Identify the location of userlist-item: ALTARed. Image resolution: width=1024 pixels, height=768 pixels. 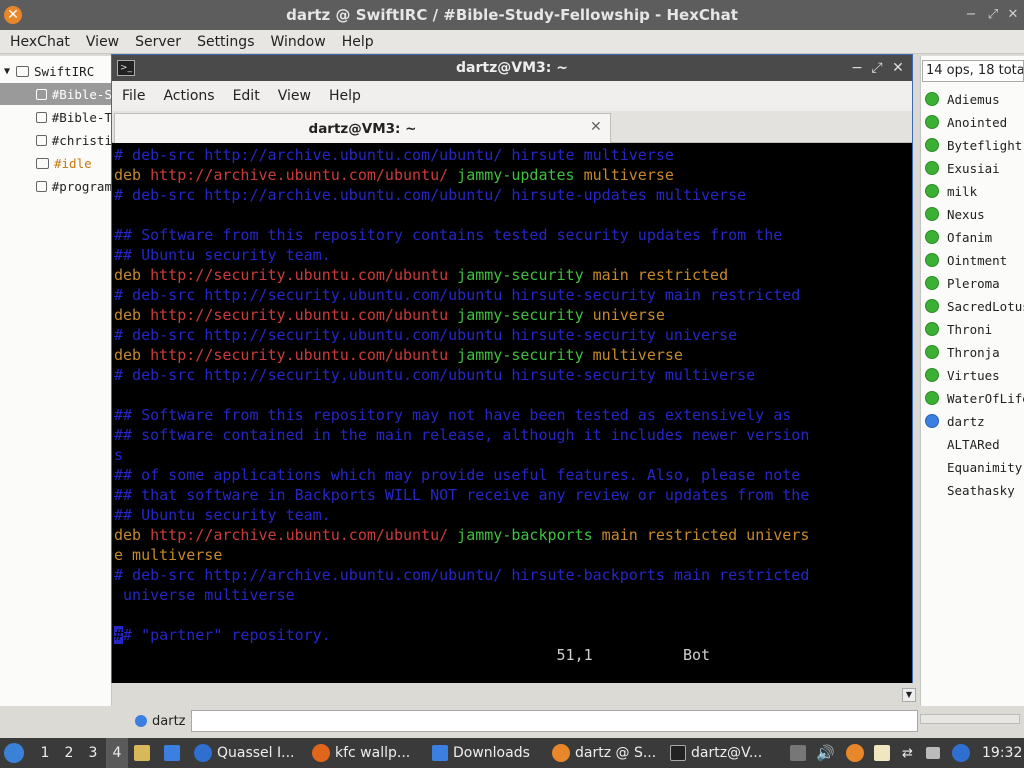
(962, 444).